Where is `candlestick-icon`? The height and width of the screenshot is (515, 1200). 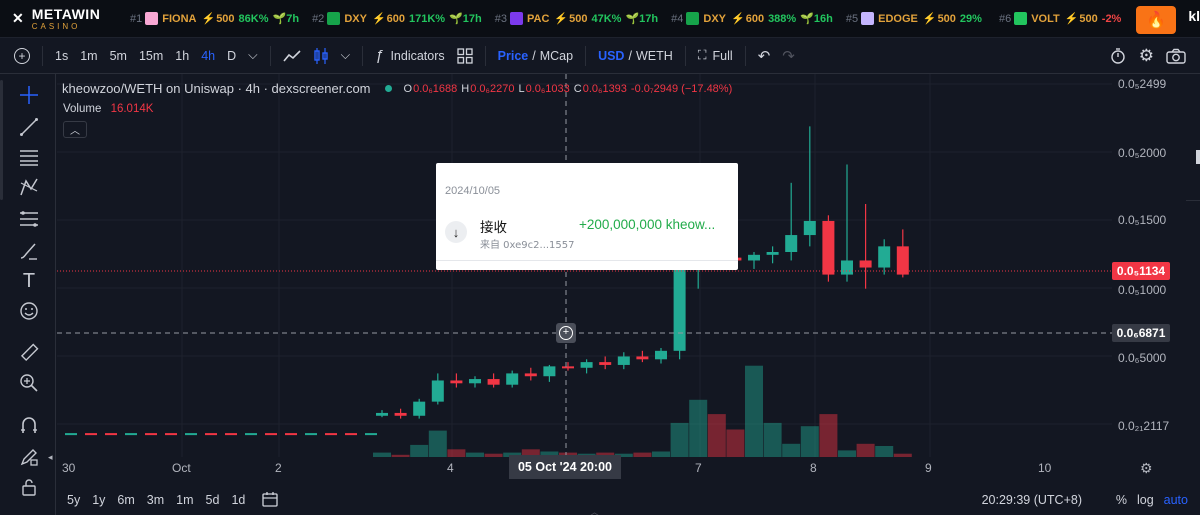 candlestick-icon is located at coordinates (321, 55).